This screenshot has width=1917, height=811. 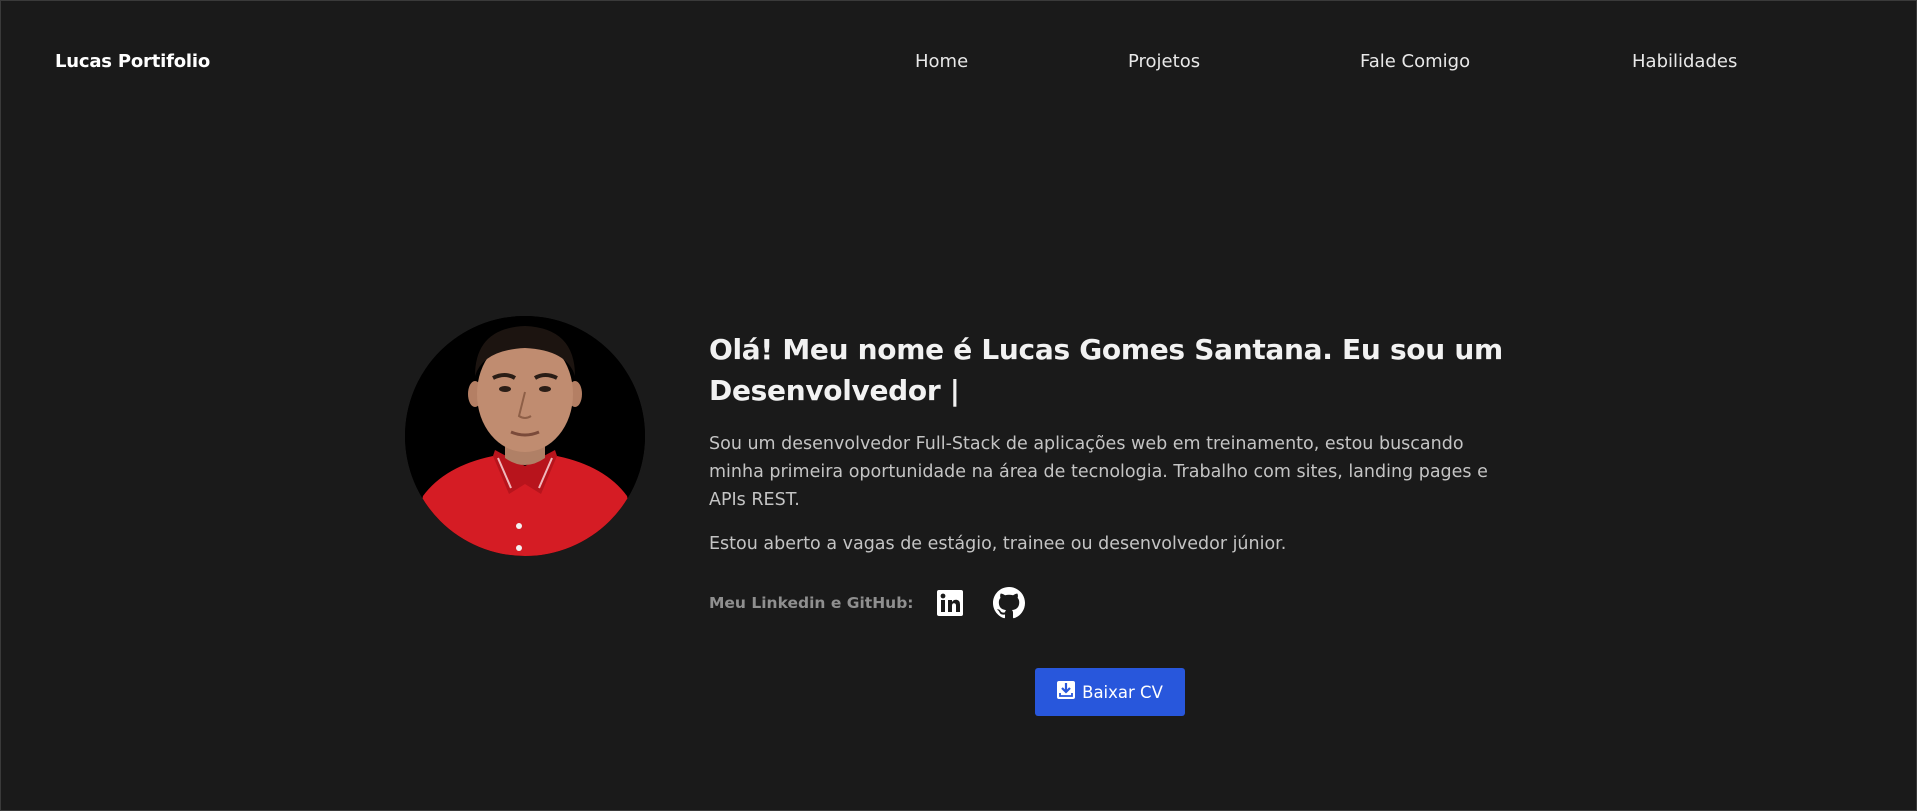 What do you see at coordinates (941, 61) in the screenshot?
I see `nav-home: Home` at bounding box center [941, 61].